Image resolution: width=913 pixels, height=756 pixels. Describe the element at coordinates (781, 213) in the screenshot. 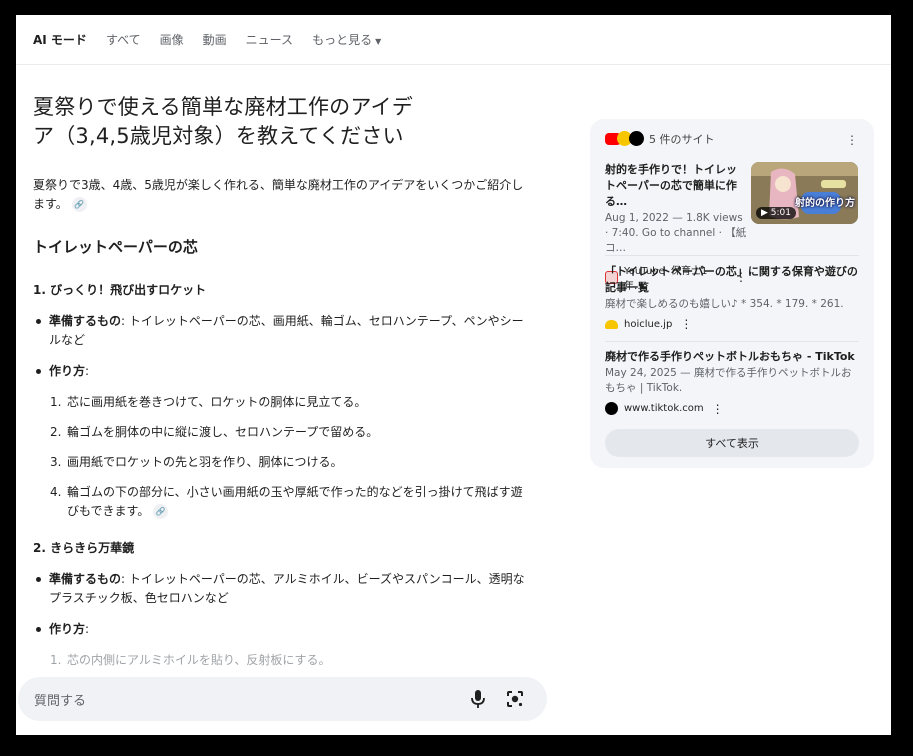

I see `video-duration-text: 5:01` at that location.